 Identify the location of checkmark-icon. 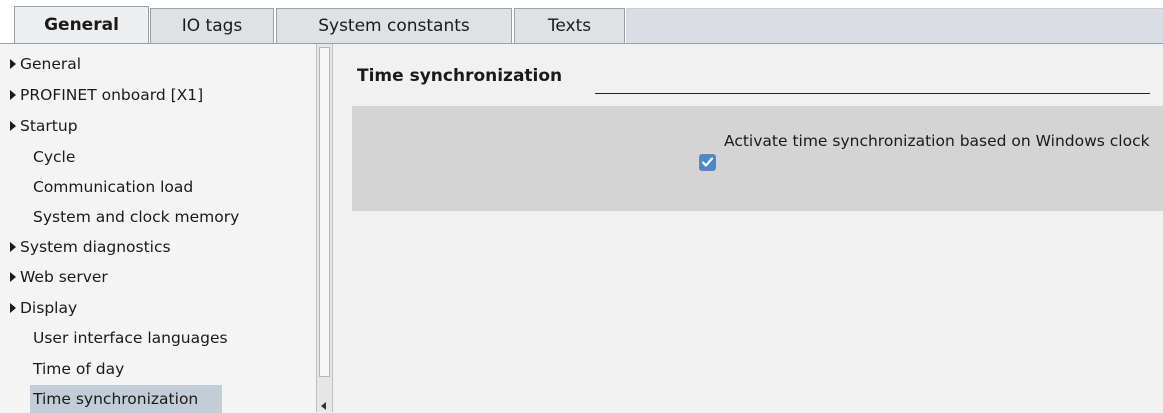
(707, 162).